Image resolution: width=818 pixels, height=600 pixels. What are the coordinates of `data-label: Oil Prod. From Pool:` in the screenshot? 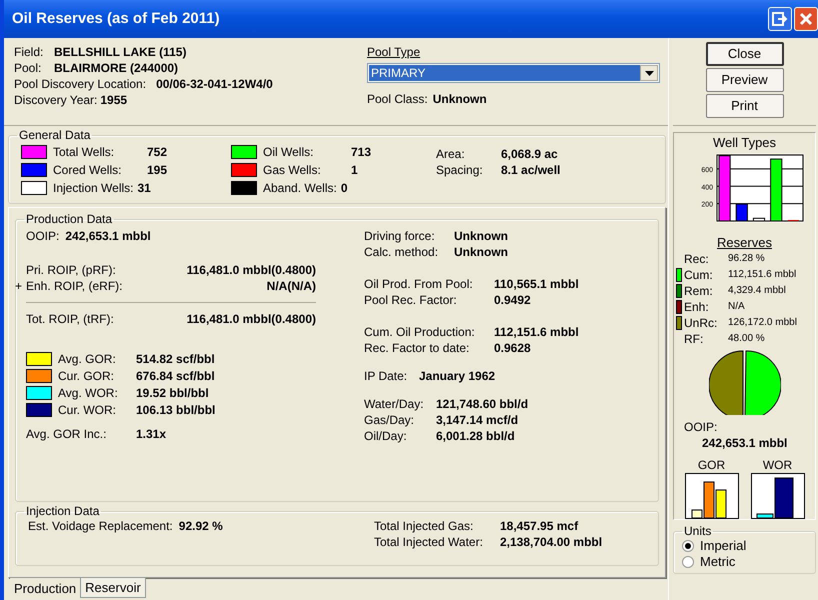 It's located at (419, 284).